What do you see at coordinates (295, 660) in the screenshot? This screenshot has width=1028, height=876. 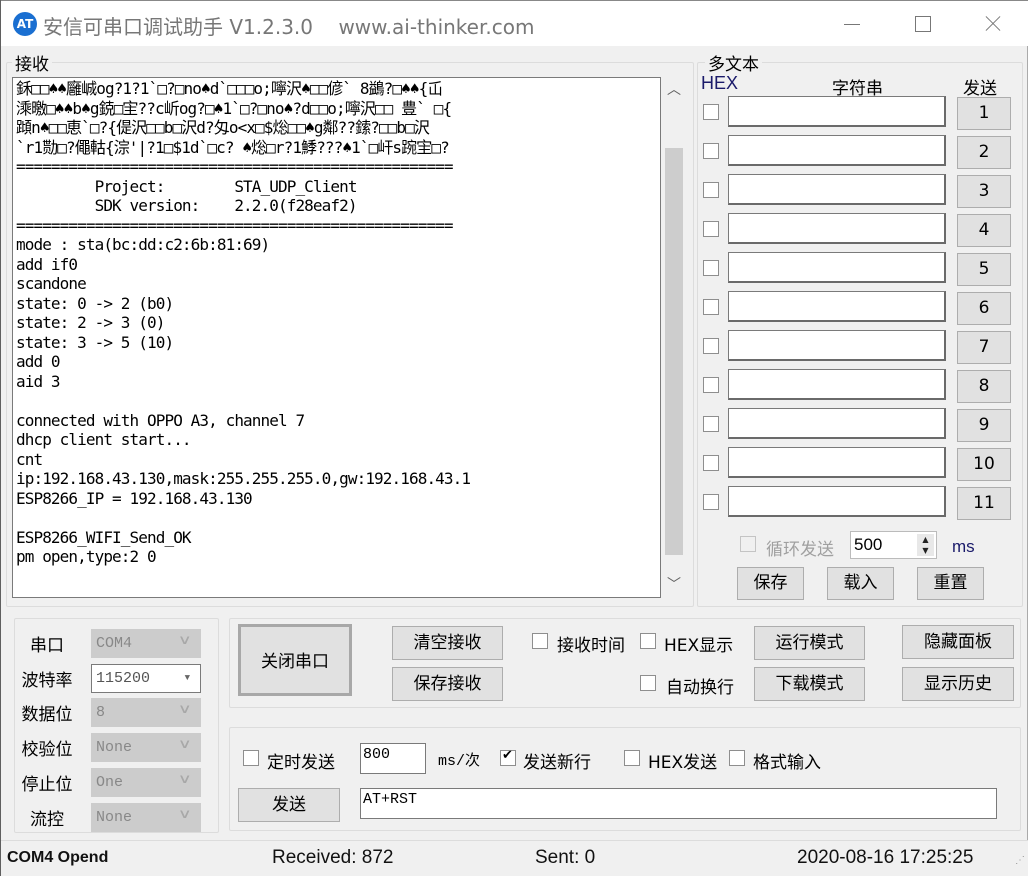 I see `close-port-button: 关闭串口` at bounding box center [295, 660].